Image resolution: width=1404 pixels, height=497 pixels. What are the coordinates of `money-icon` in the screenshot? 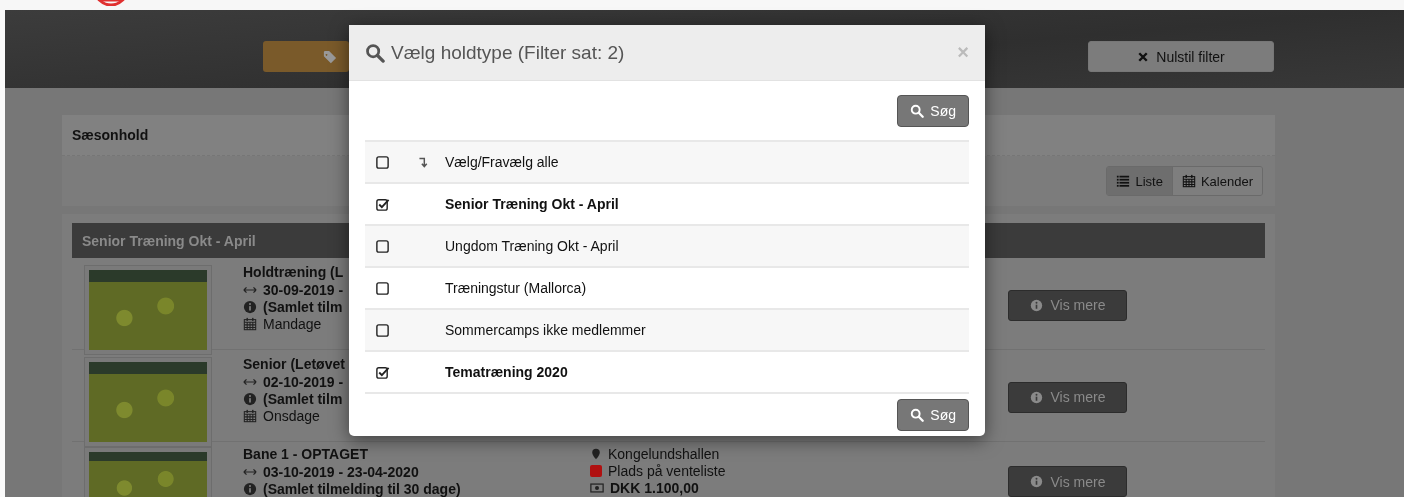 It's located at (597, 488).